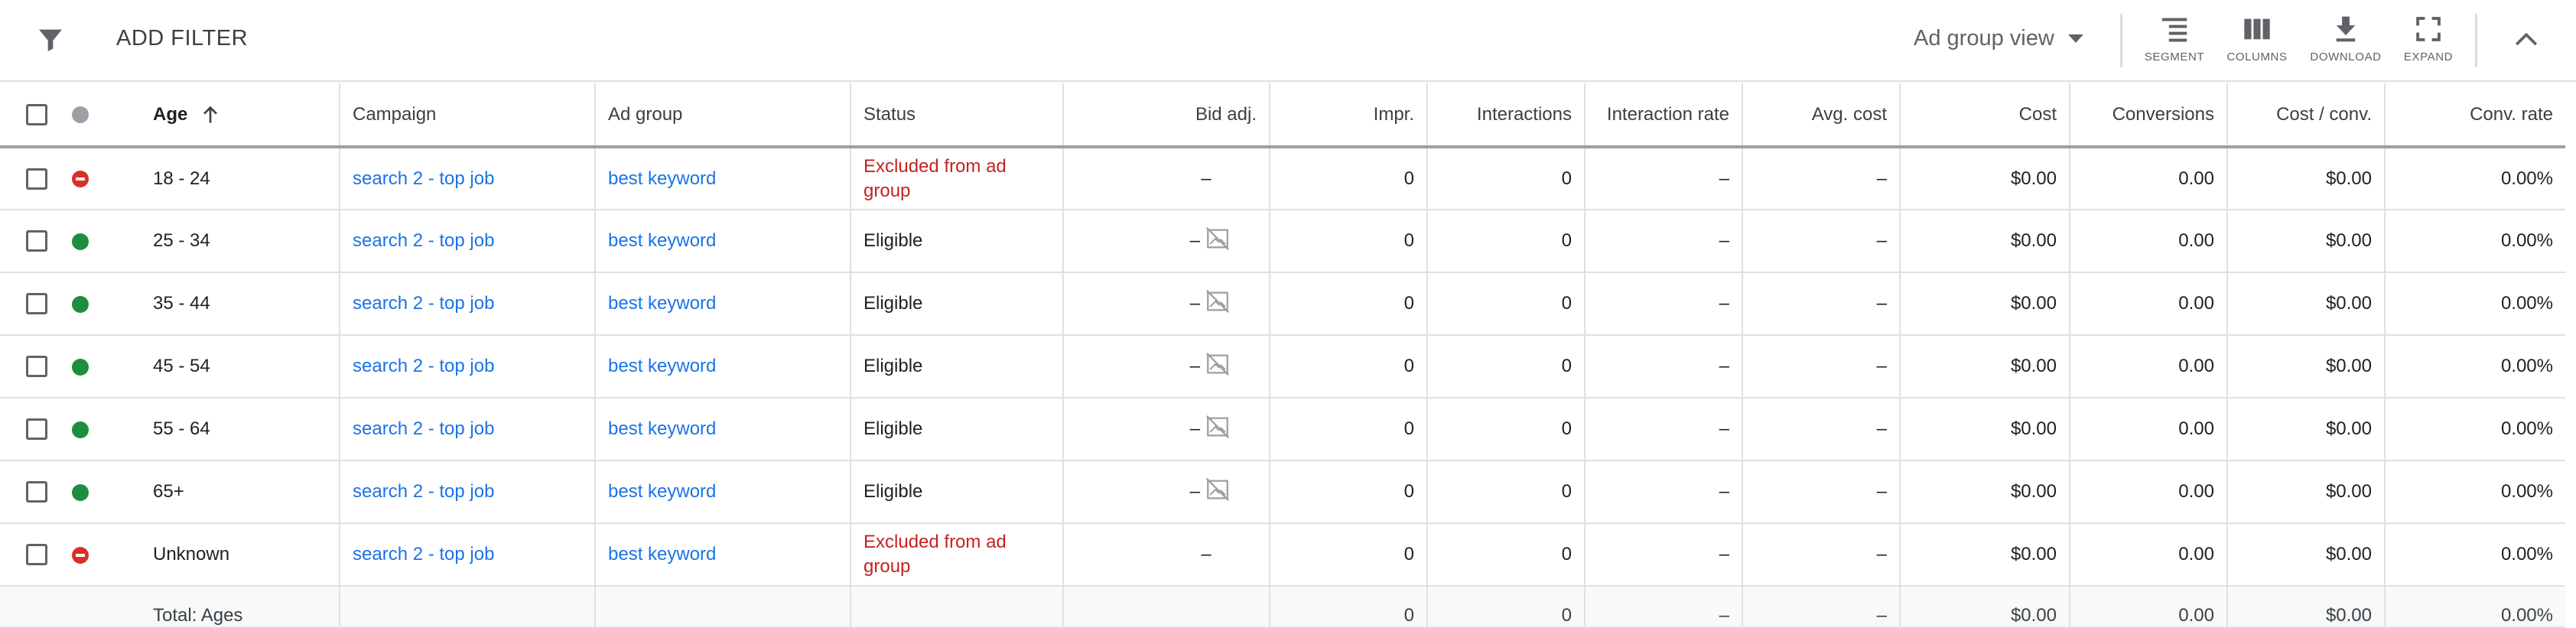  I want to click on header-conversions: Conversions, so click(2149, 115).